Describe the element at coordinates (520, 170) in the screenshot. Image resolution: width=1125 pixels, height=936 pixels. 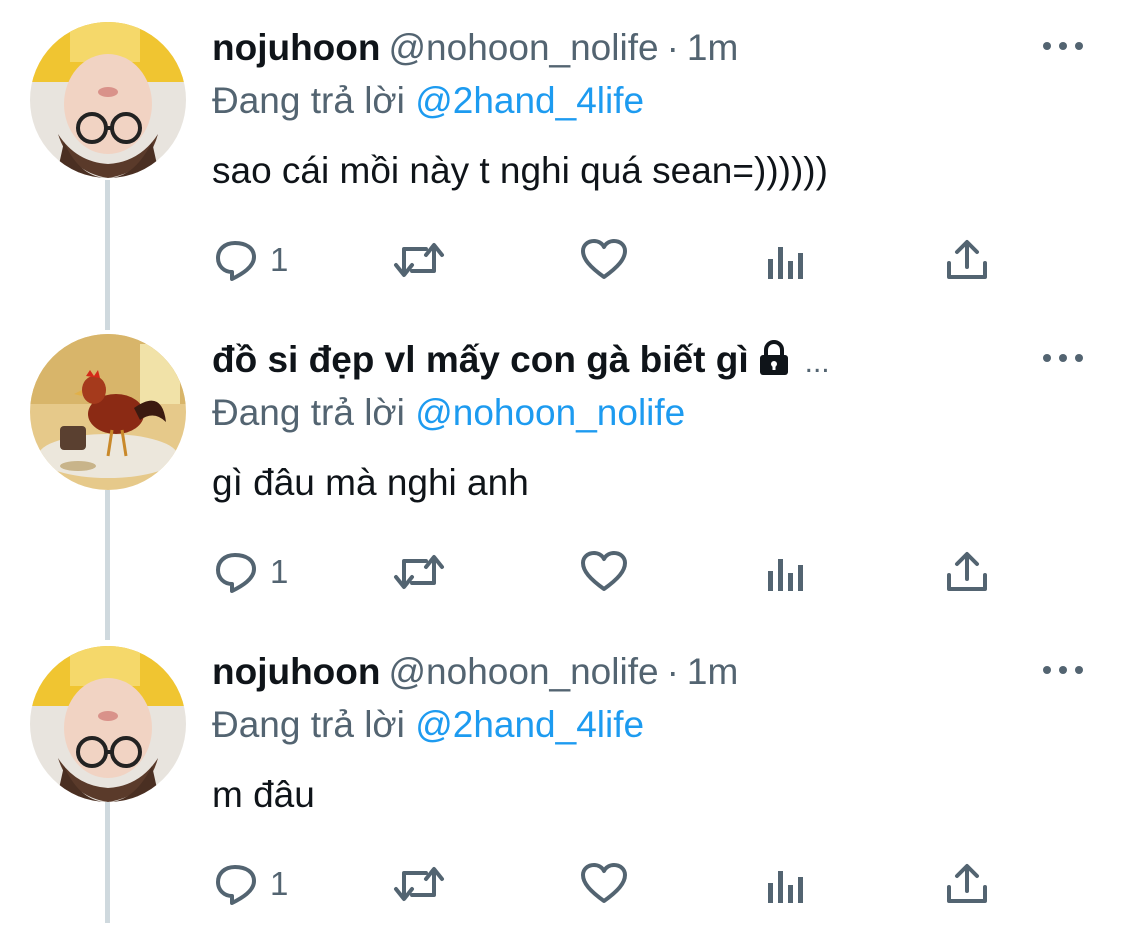
I see `tweet-text: sao cái mồi này t nghi quá sean=))))))` at that location.